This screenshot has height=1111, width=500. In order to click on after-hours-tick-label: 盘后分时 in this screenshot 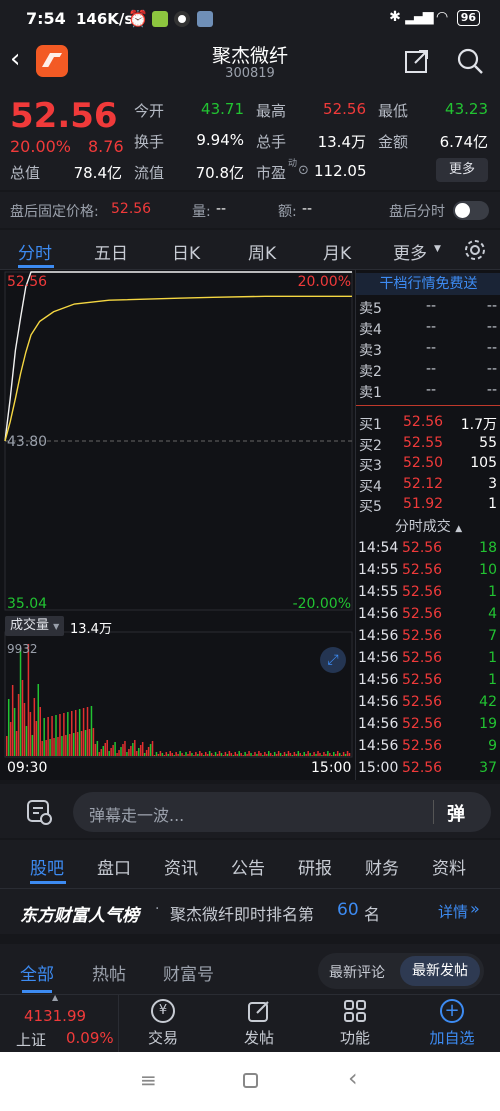, I will do `click(417, 212)`.